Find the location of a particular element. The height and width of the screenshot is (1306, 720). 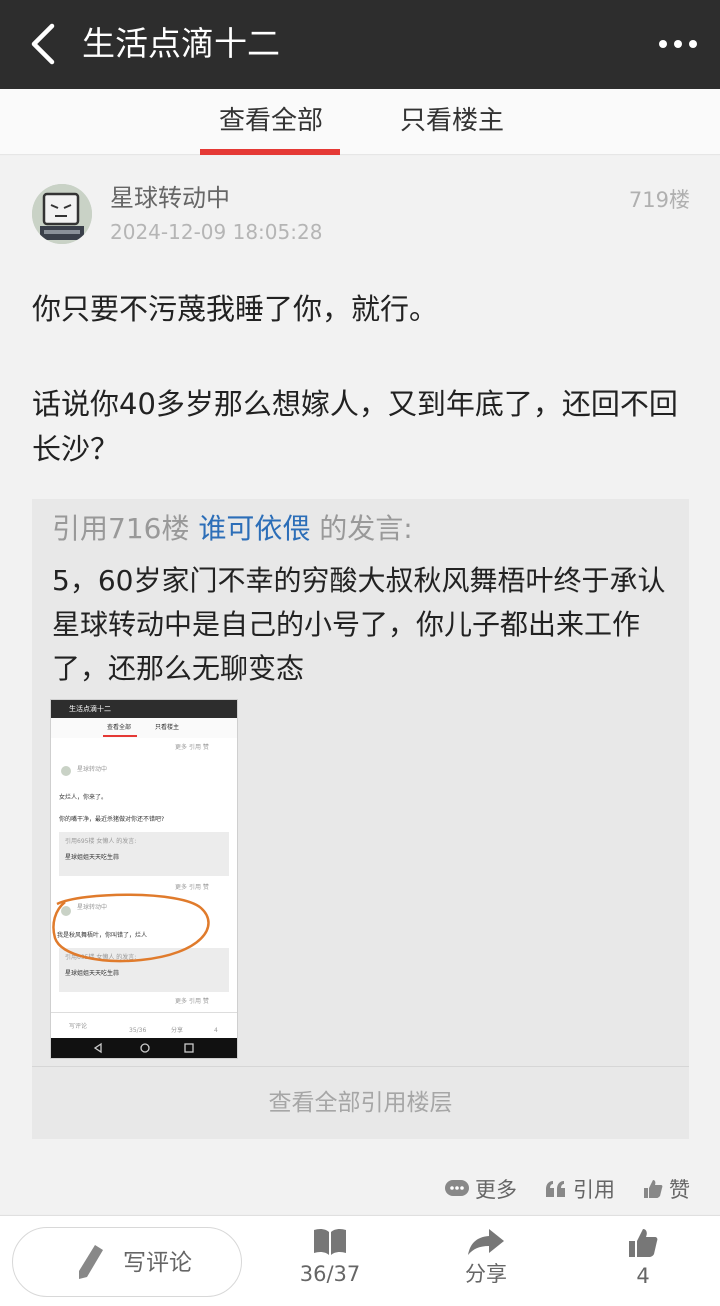

post-time: 2024-12-09 18:05:28 is located at coordinates (216, 232).